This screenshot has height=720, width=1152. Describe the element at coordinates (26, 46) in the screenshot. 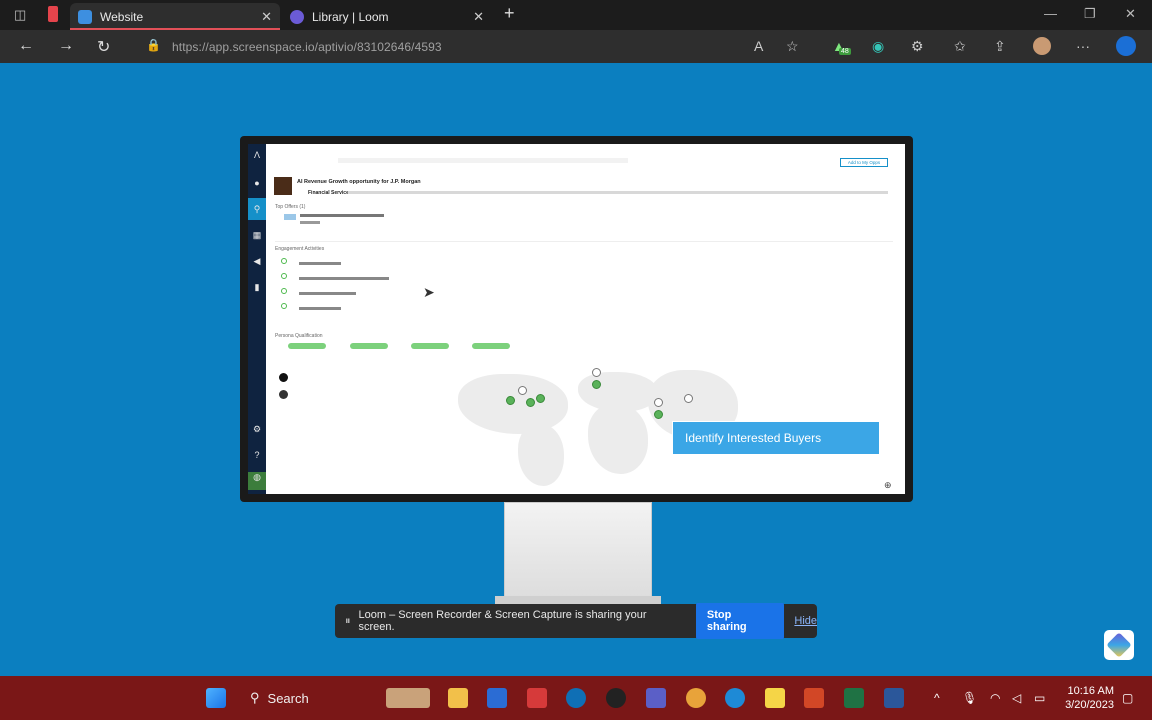

I see `back-icon: ←` at that location.